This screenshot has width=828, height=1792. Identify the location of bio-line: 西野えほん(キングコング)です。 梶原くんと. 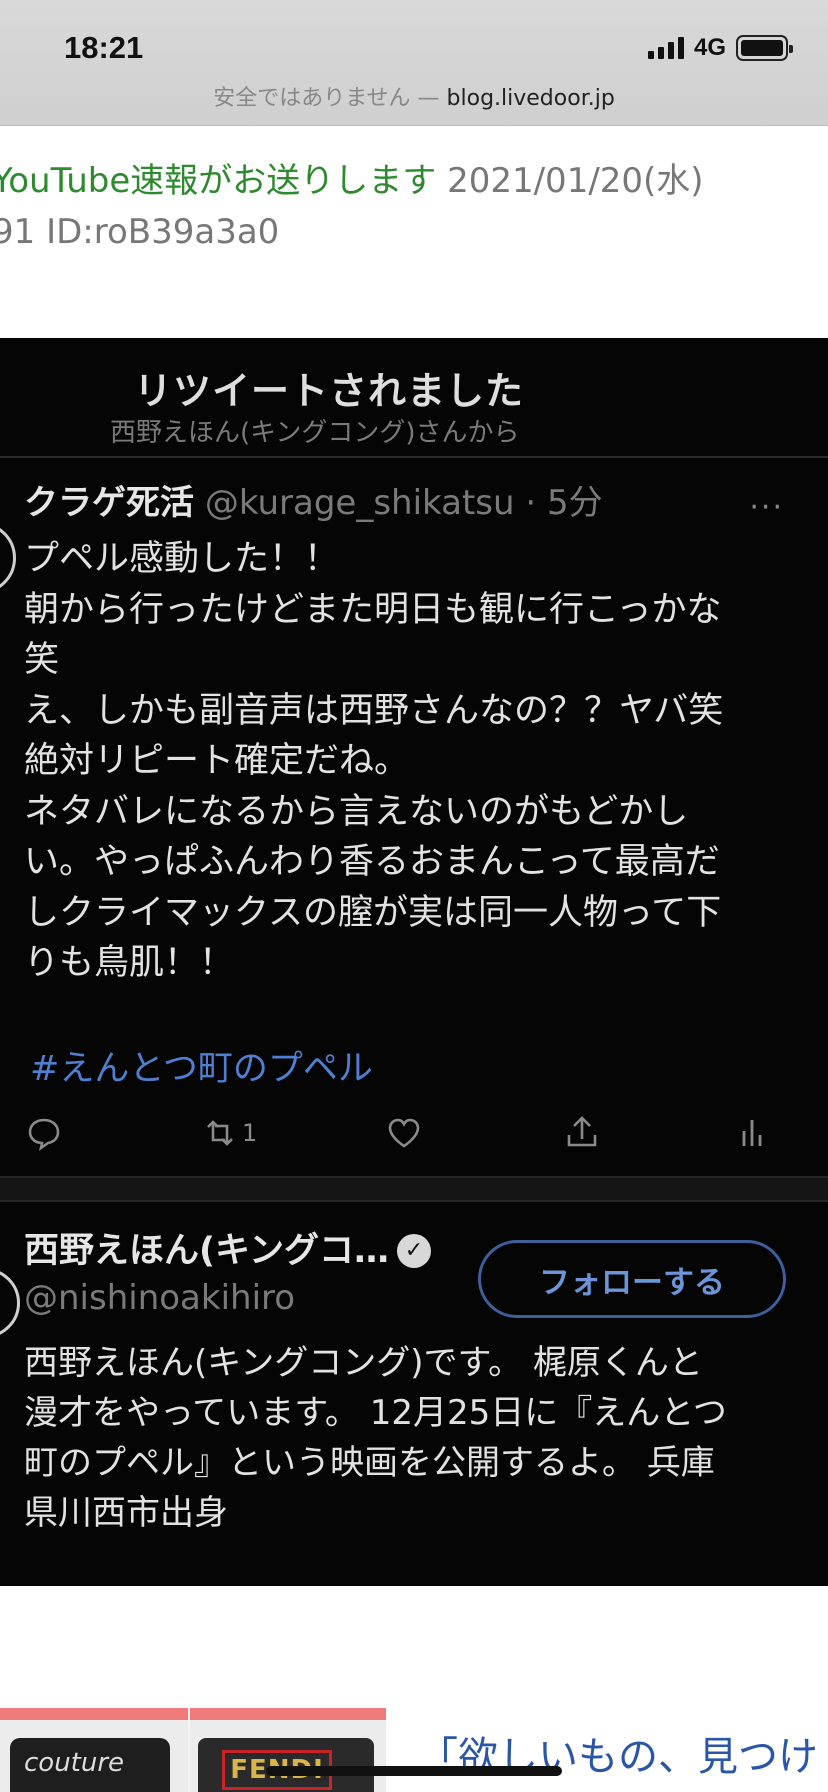
(363, 1363).